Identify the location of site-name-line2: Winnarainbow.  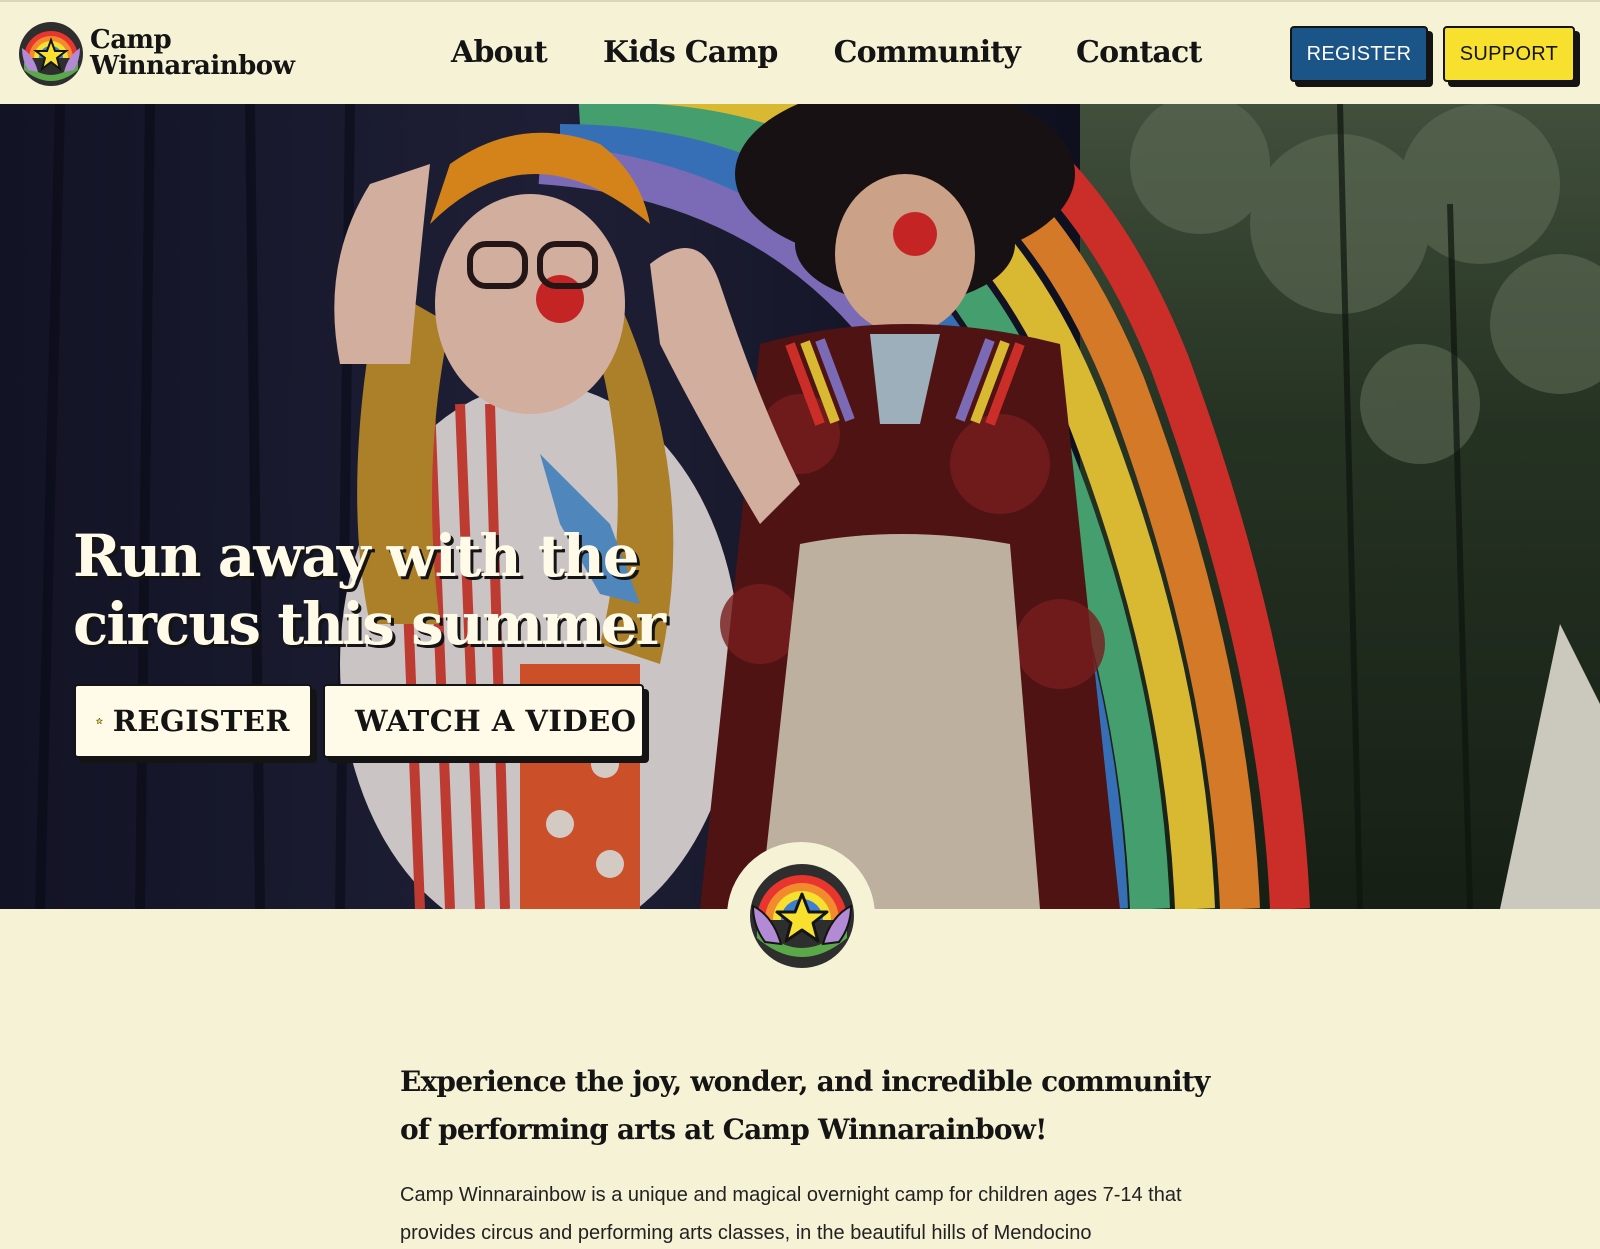
(192, 66).